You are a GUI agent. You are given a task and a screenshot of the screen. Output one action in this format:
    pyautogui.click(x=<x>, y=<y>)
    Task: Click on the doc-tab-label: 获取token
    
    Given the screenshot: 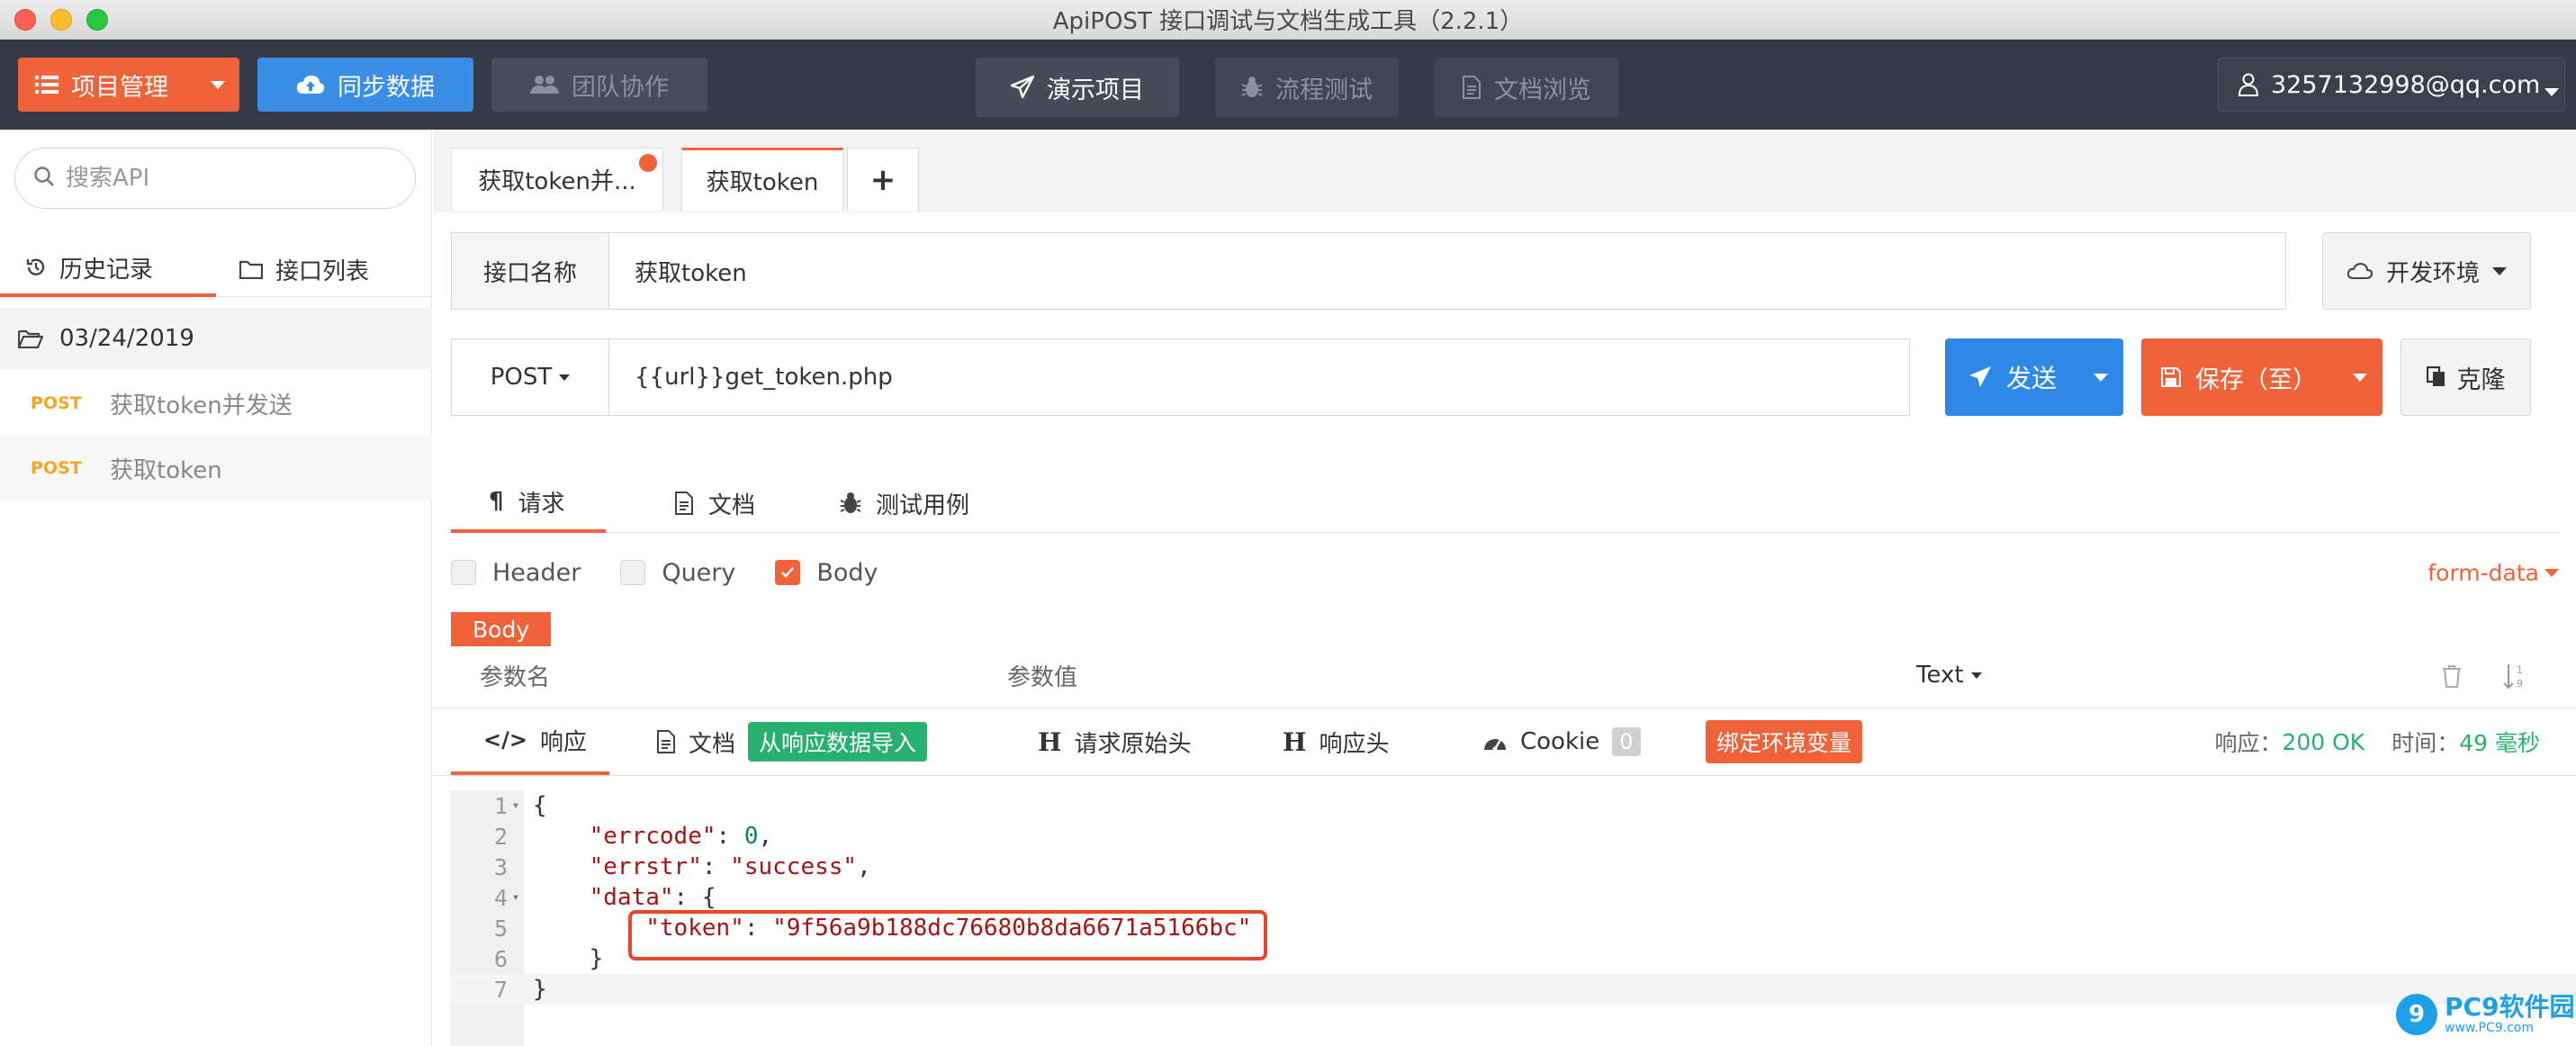 What is the action you would take?
    pyautogui.click(x=762, y=182)
    